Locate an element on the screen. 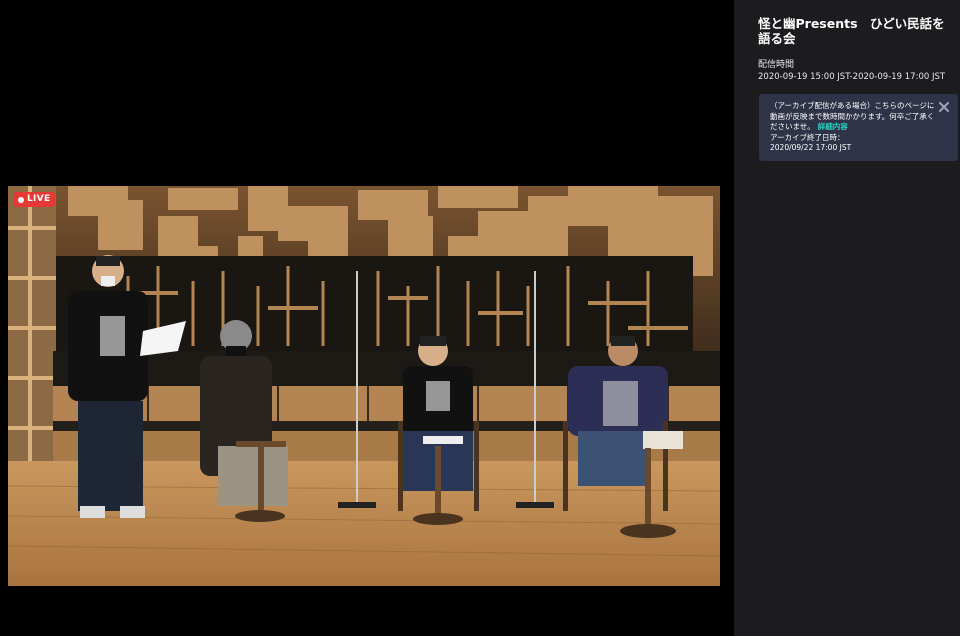  close-notice-button is located at coordinates (944, 107).